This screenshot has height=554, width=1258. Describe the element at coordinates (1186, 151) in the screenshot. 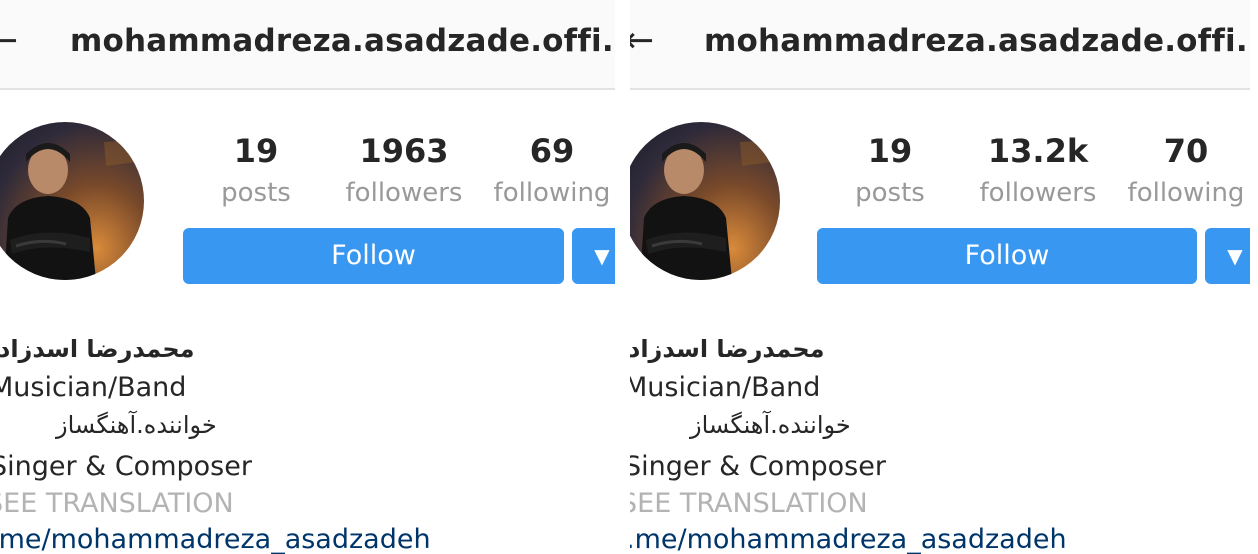

I see `following-count: 70` at that location.